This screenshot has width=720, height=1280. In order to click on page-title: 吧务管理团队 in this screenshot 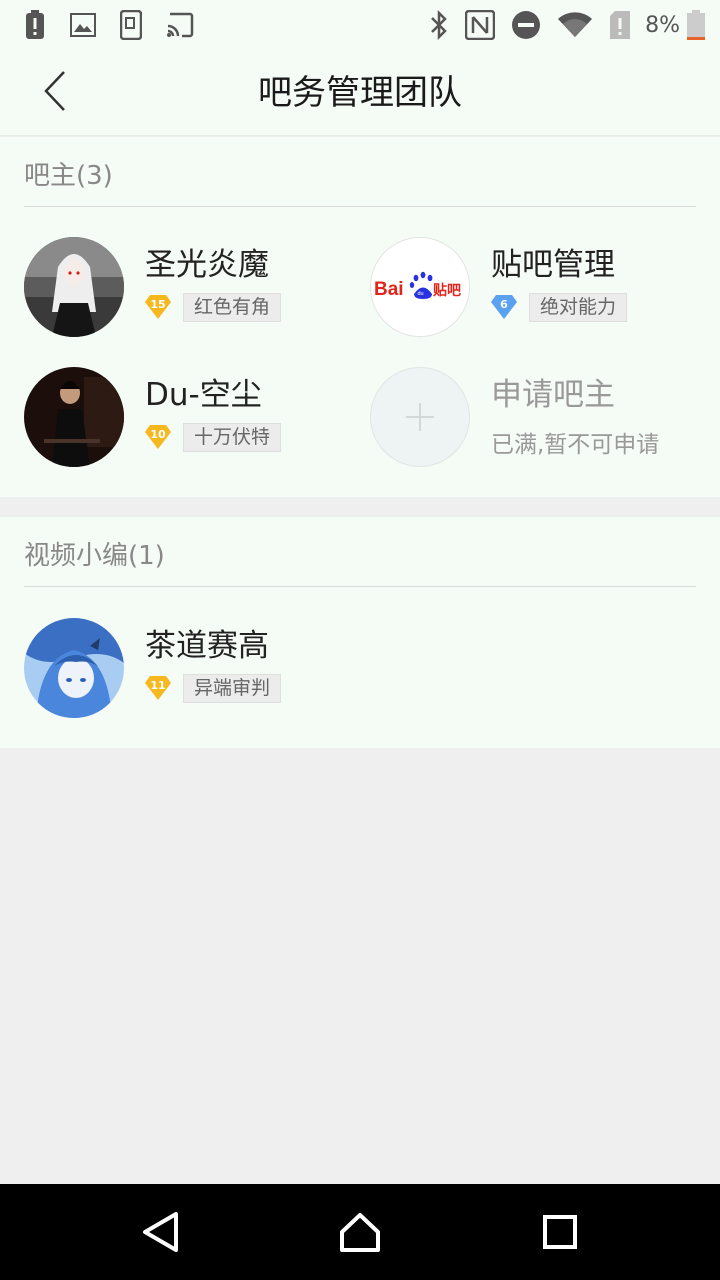, I will do `click(360, 93)`.